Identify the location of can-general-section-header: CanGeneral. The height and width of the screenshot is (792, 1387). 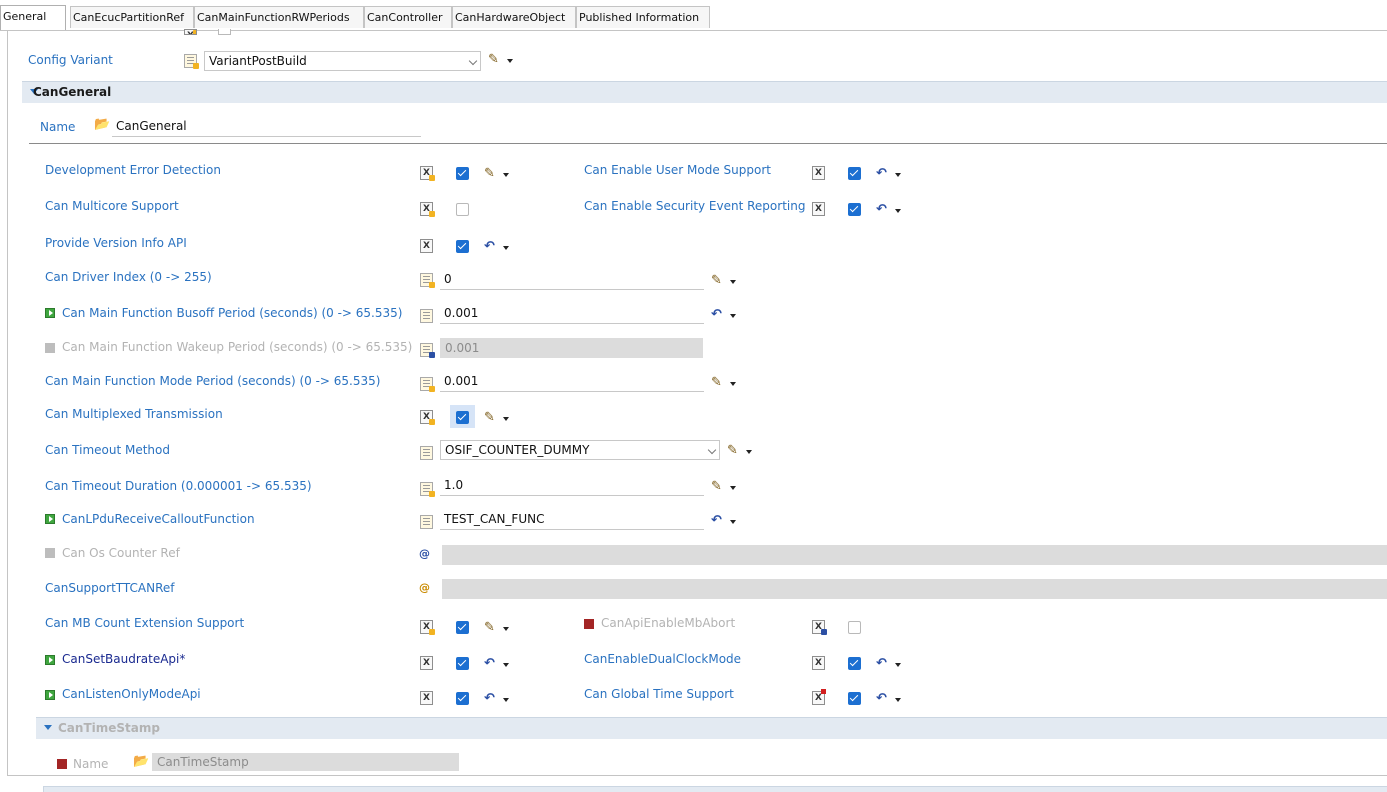
(704, 92).